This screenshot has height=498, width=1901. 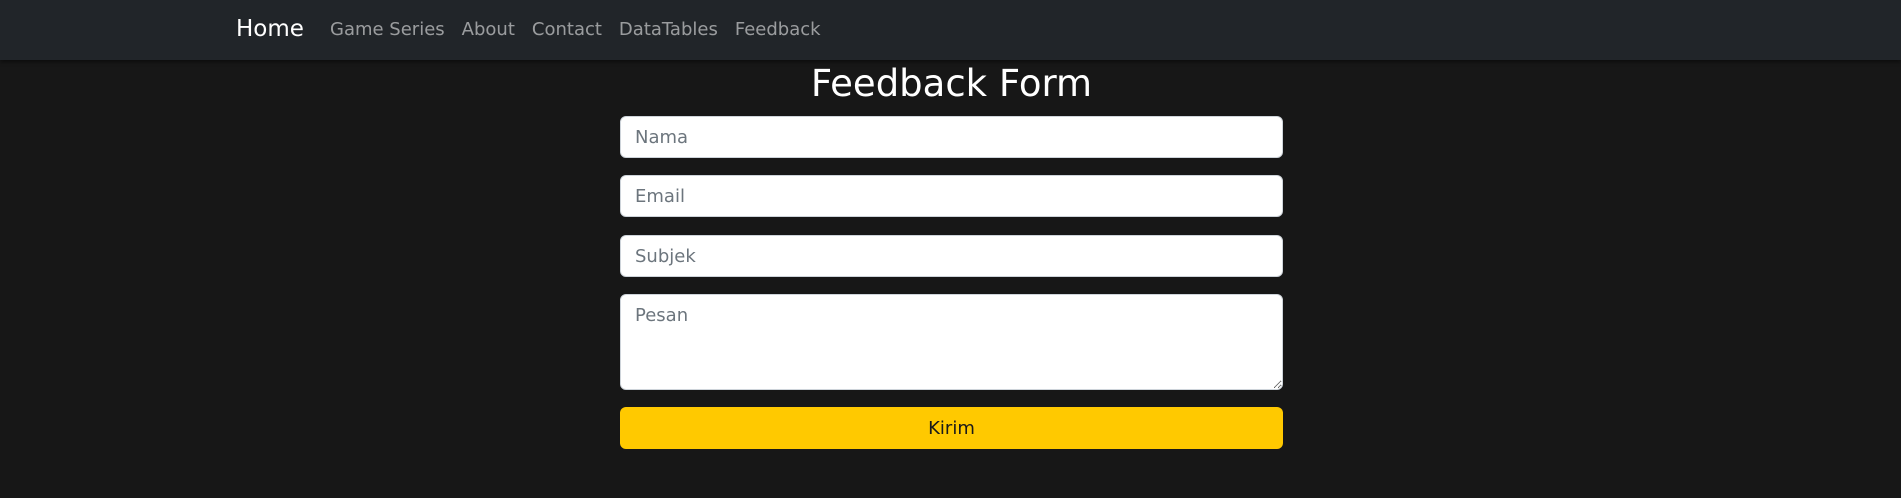 I want to click on nav-link-feedback: Feedback, so click(x=778, y=29).